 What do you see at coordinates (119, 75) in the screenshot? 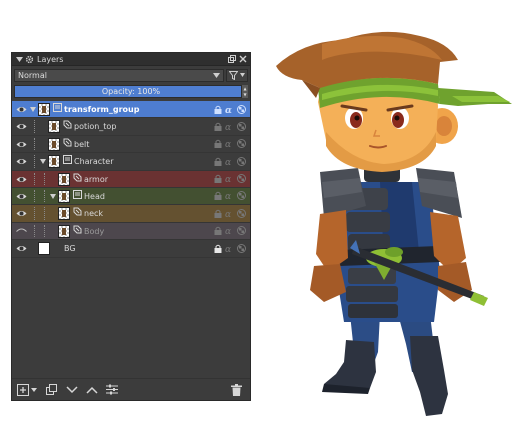
I see `blend-mode-dropdown: Normal` at bounding box center [119, 75].